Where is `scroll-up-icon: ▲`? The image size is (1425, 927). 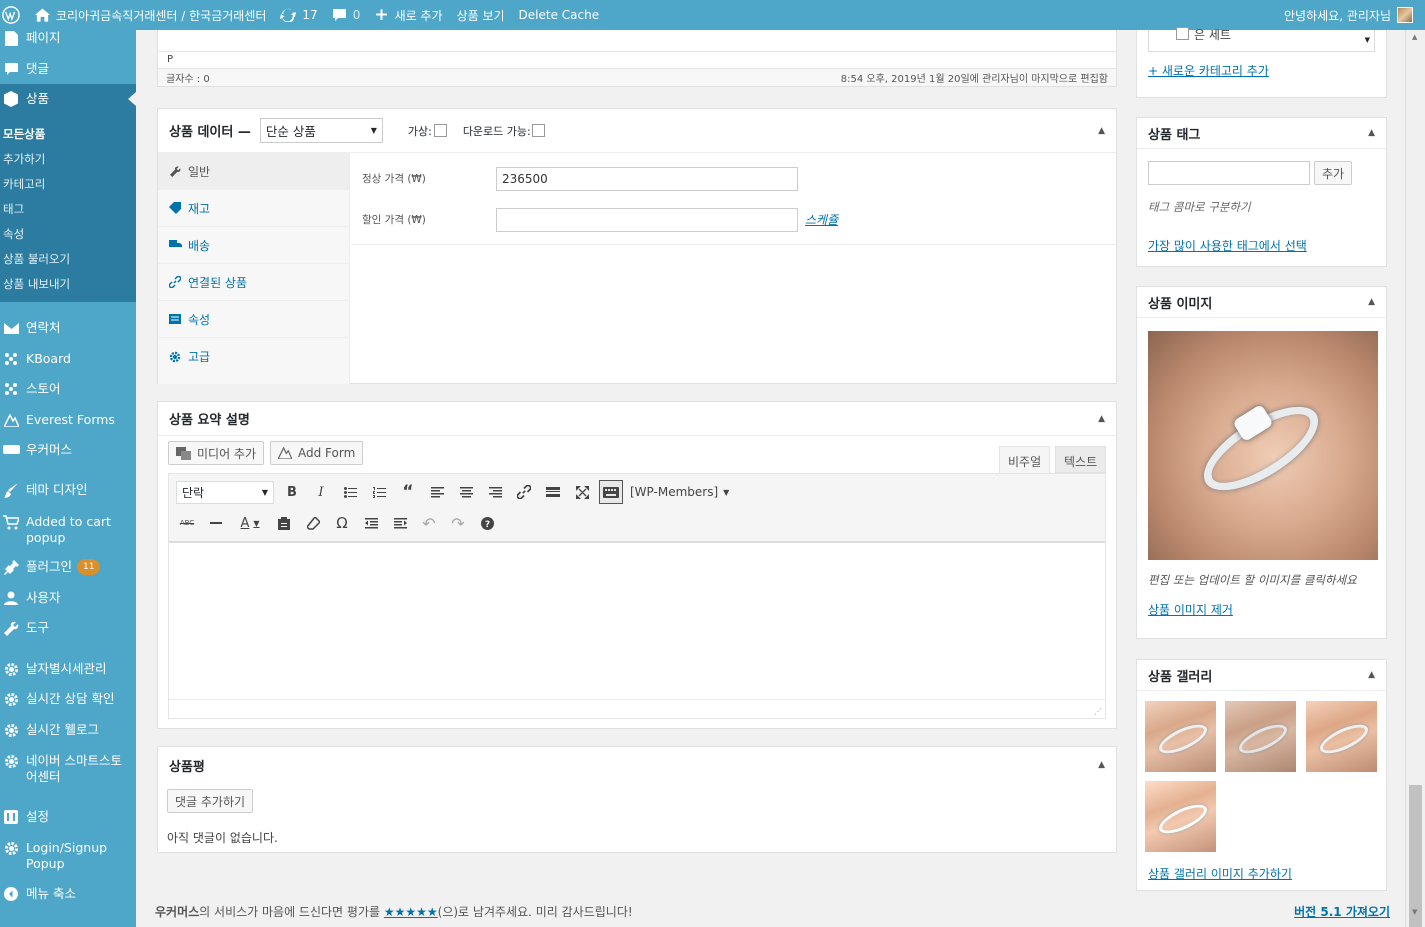
scroll-up-icon: ▲ is located at coordinates (1414, 37).